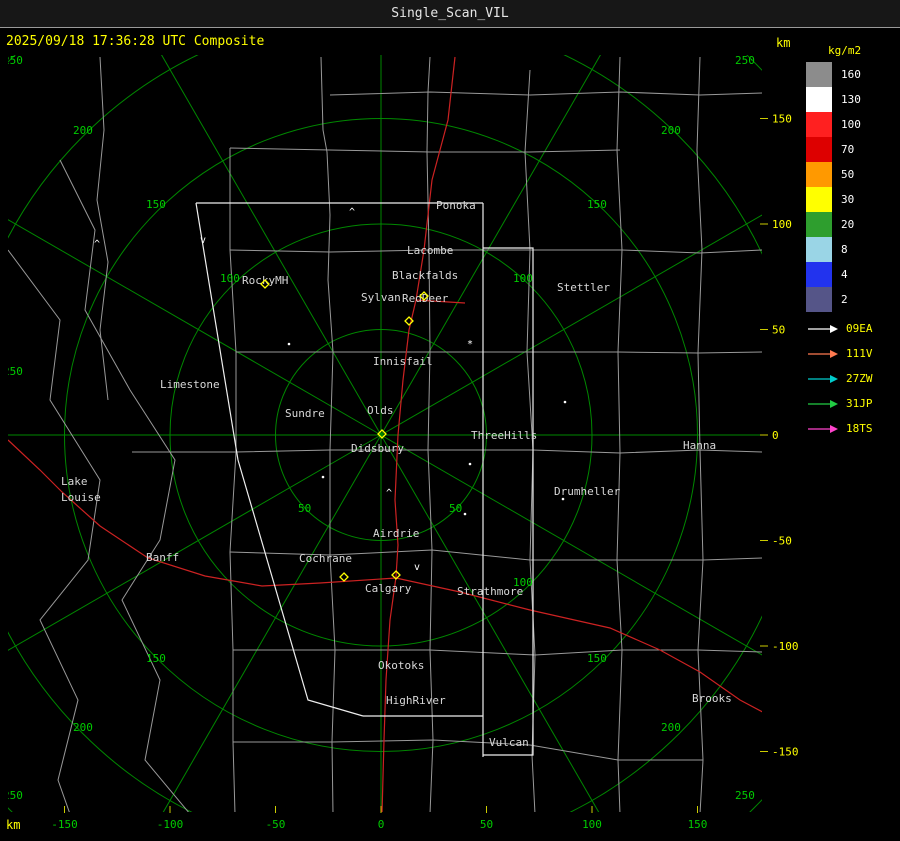 This screenshot has height=841, width=900. What do you see at coordinates (848, 149) in the screenshot?
I see `colorbar-value: 70` at bounding box center [848, 149].